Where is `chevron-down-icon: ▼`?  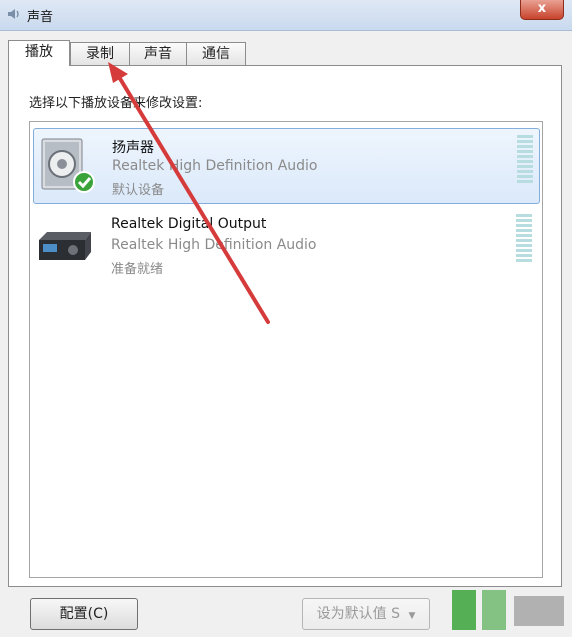
chevron-down-icon: ▼ is located at coordinates (411, 616).